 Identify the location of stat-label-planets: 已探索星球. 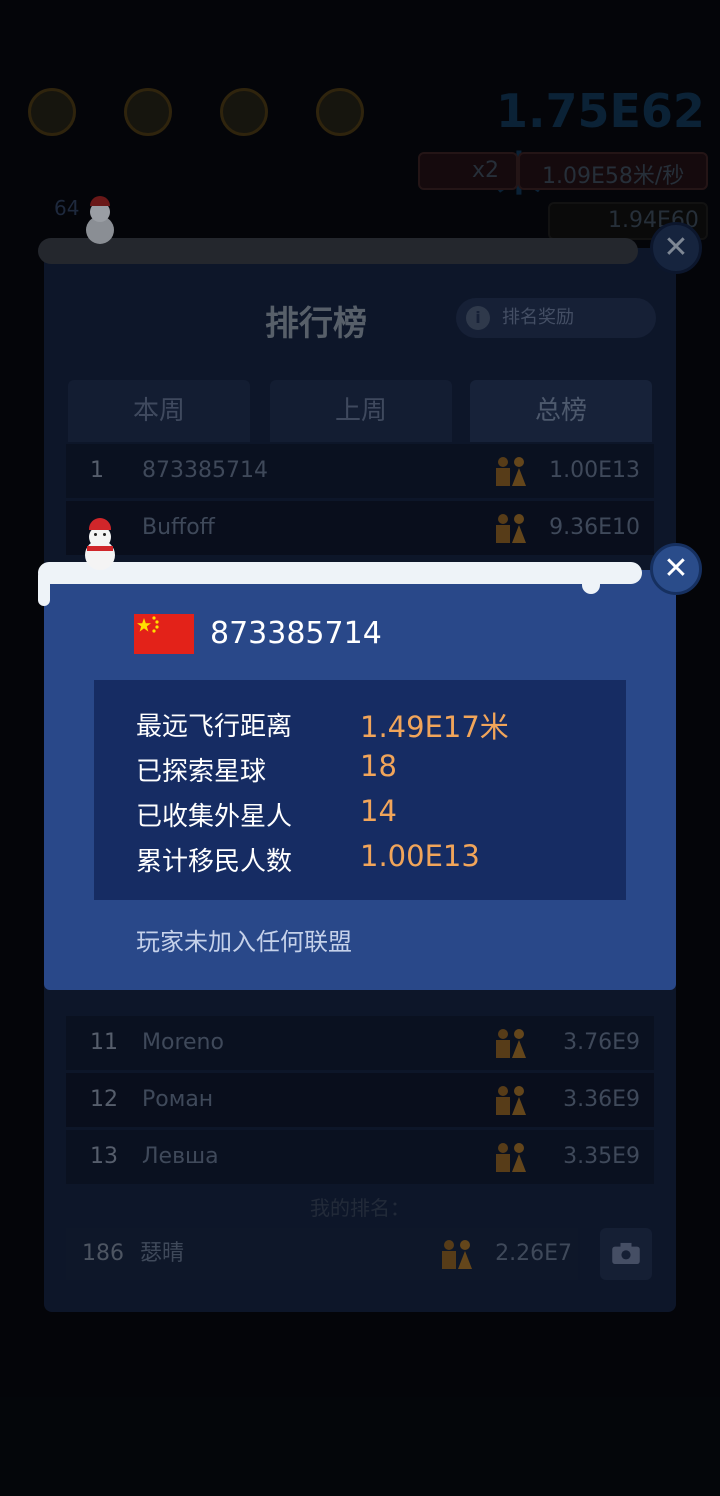
(201, 772).